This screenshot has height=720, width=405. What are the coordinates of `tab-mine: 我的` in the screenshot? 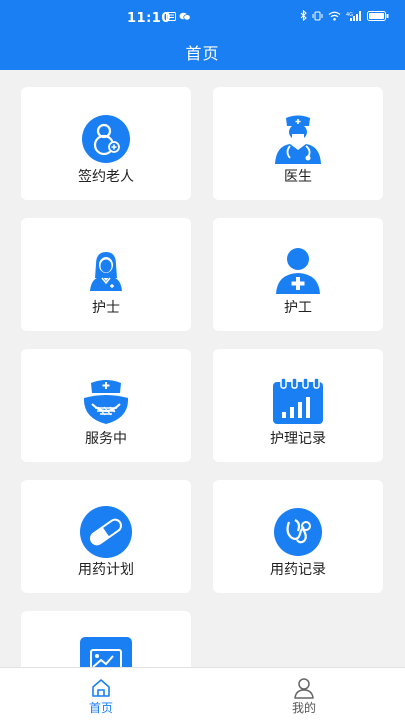 It's located at (304, 694).